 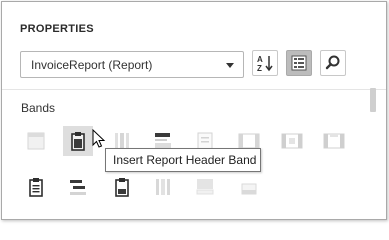 I want to click on vertical-detail-band-icon, so click(x=205, y=187).